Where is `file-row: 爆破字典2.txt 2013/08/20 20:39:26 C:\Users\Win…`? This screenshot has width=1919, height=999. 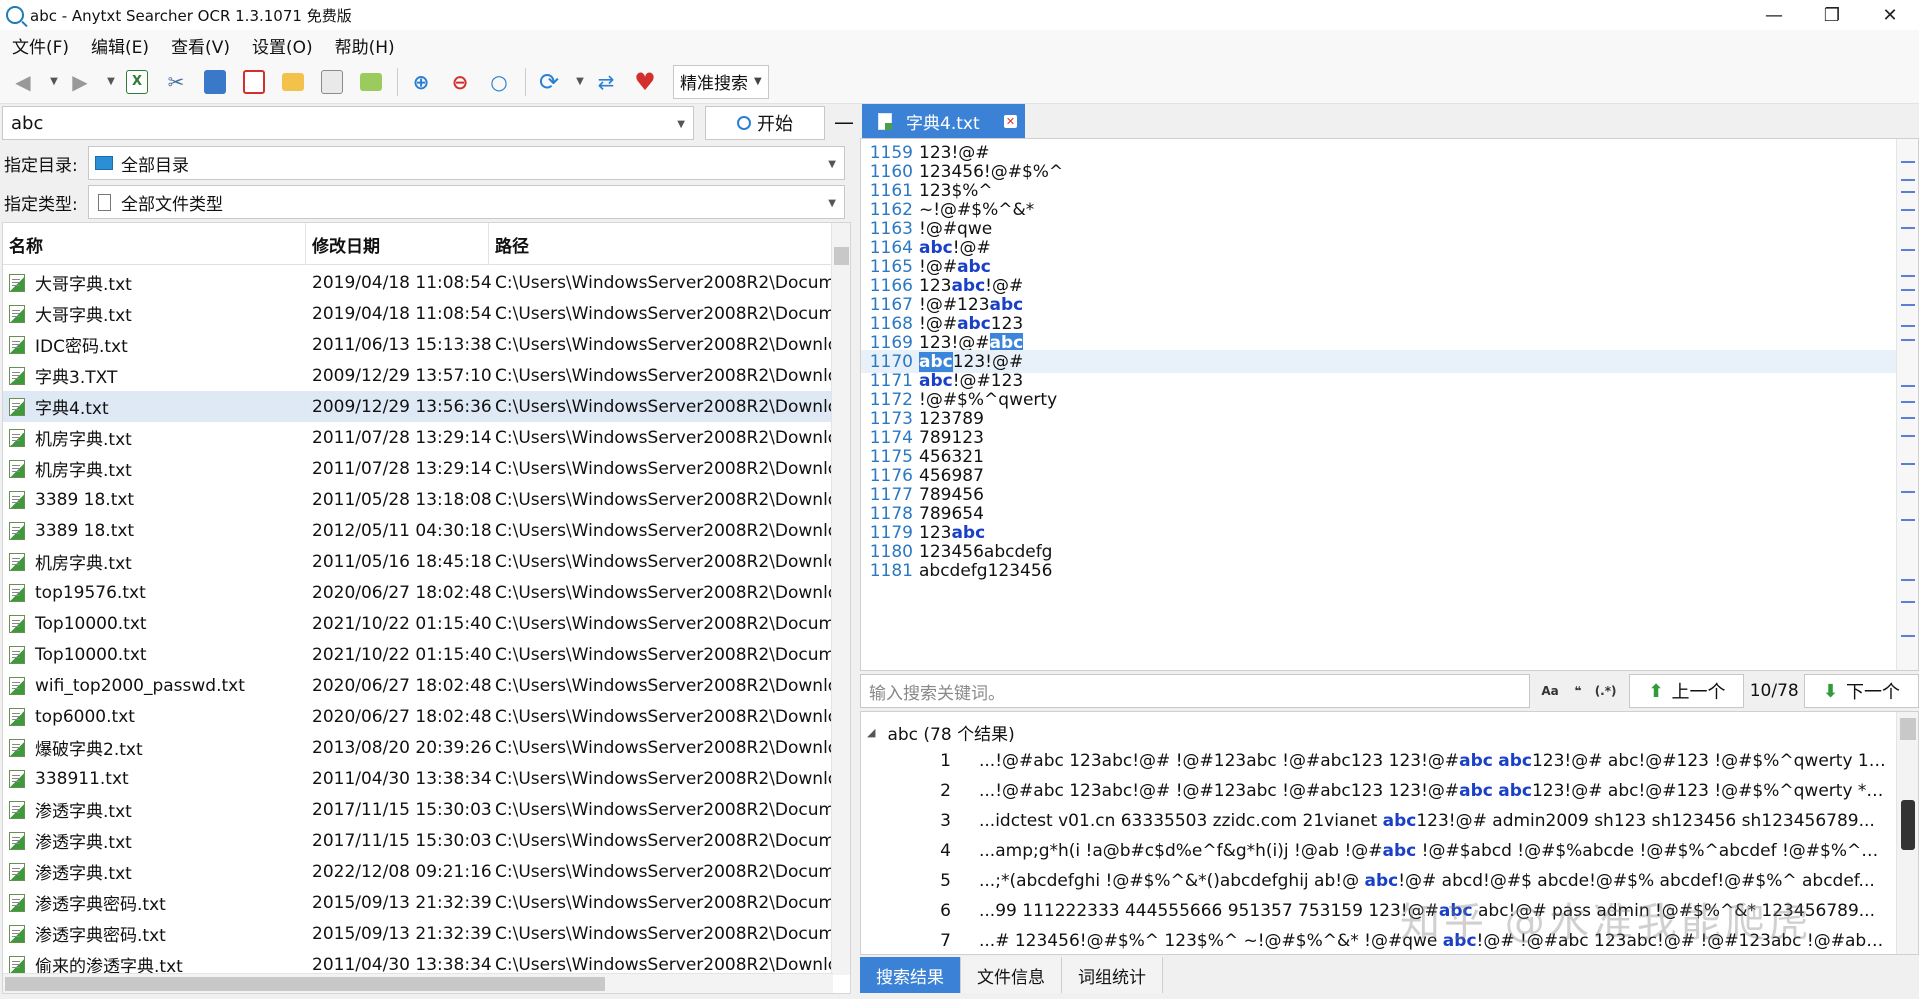
file-row: 爆破字典2.txt 2013/08/20 20:39:26 C:\Users\Win… is located at coordinates (418, 747).